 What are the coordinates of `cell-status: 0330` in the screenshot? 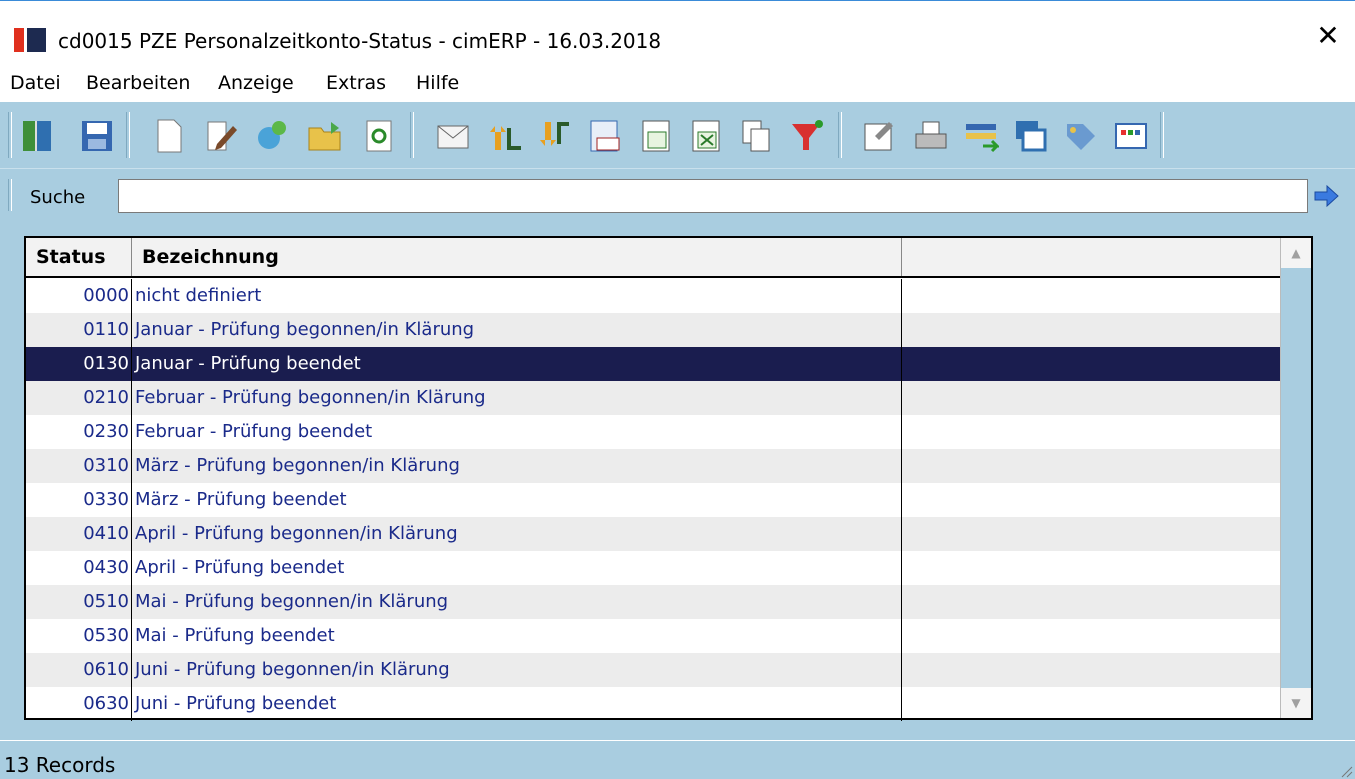 It's located at (79, 500).